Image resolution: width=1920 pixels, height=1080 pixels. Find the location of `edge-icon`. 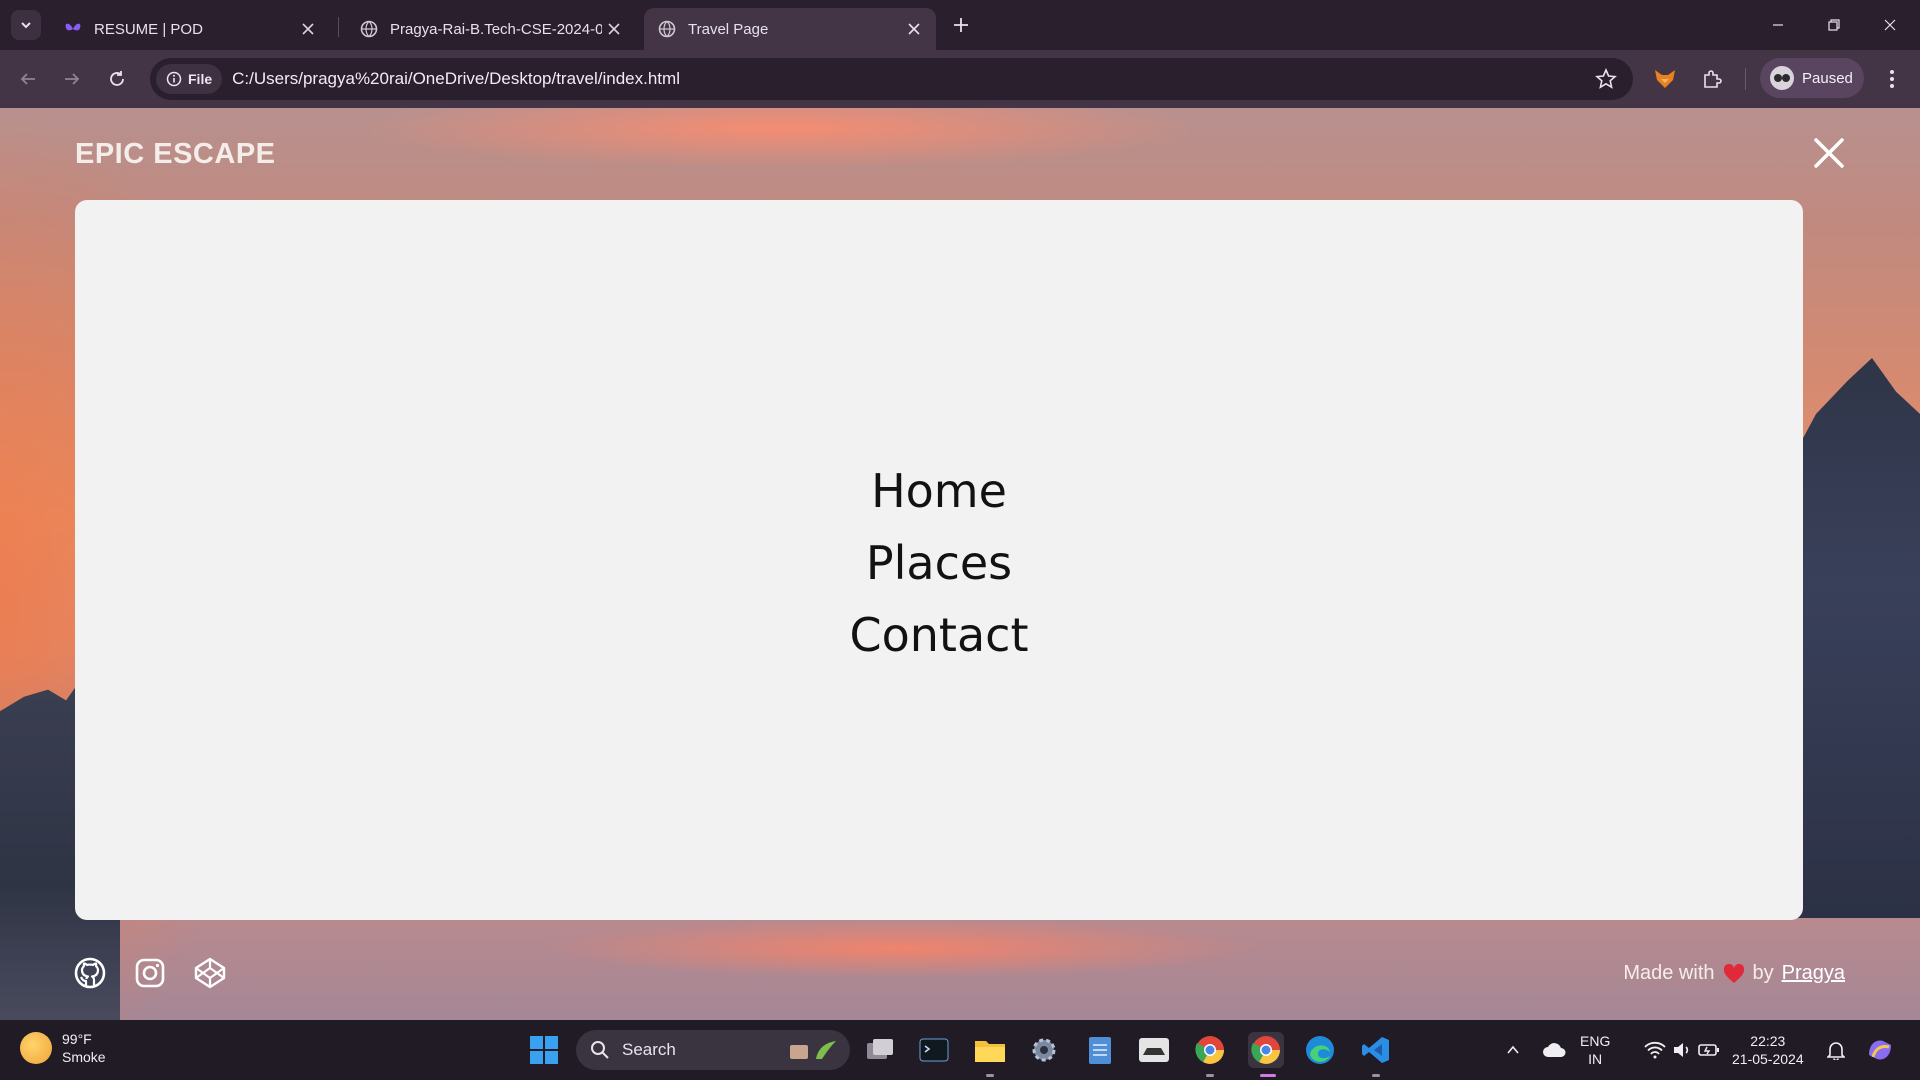

edge-icon is located at coordinates (1320, 1050).